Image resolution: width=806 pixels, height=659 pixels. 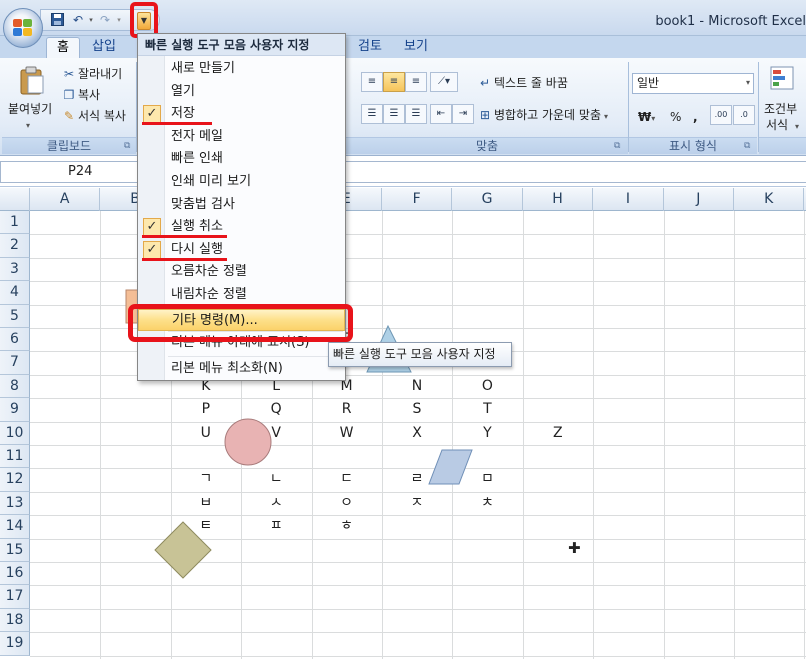 I want to click on menu-item-label: 빠른 인쇄, so click(x=197, y=159).